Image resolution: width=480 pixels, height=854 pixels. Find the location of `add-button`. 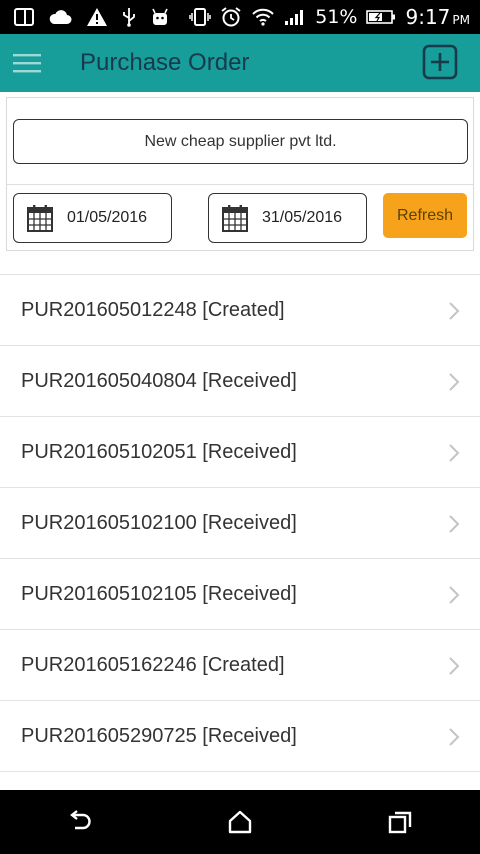

add-button is located at coordinates (440, 62).